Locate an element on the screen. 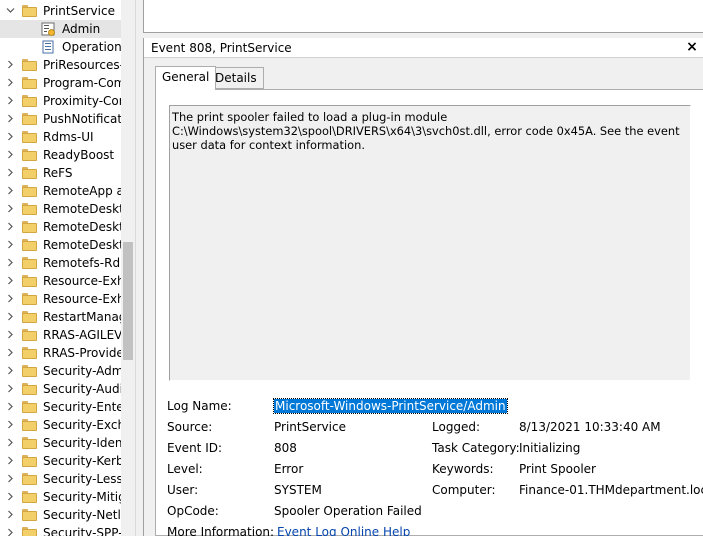 The width and height of the screenshot is (703, 536). tree-item-operational: Operational is located at coordinates (60, 47).